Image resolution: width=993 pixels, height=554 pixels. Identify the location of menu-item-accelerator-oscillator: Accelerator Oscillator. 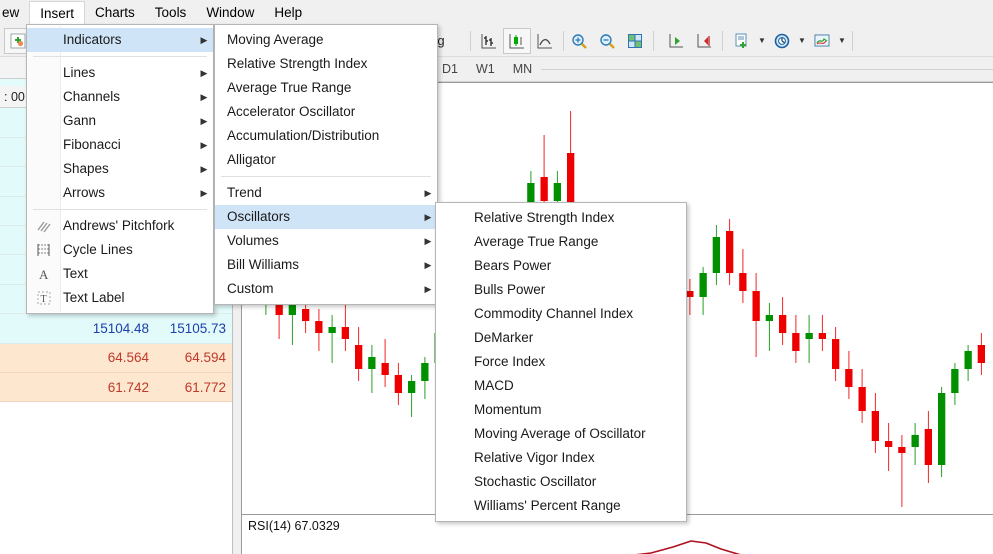
(326, 112).